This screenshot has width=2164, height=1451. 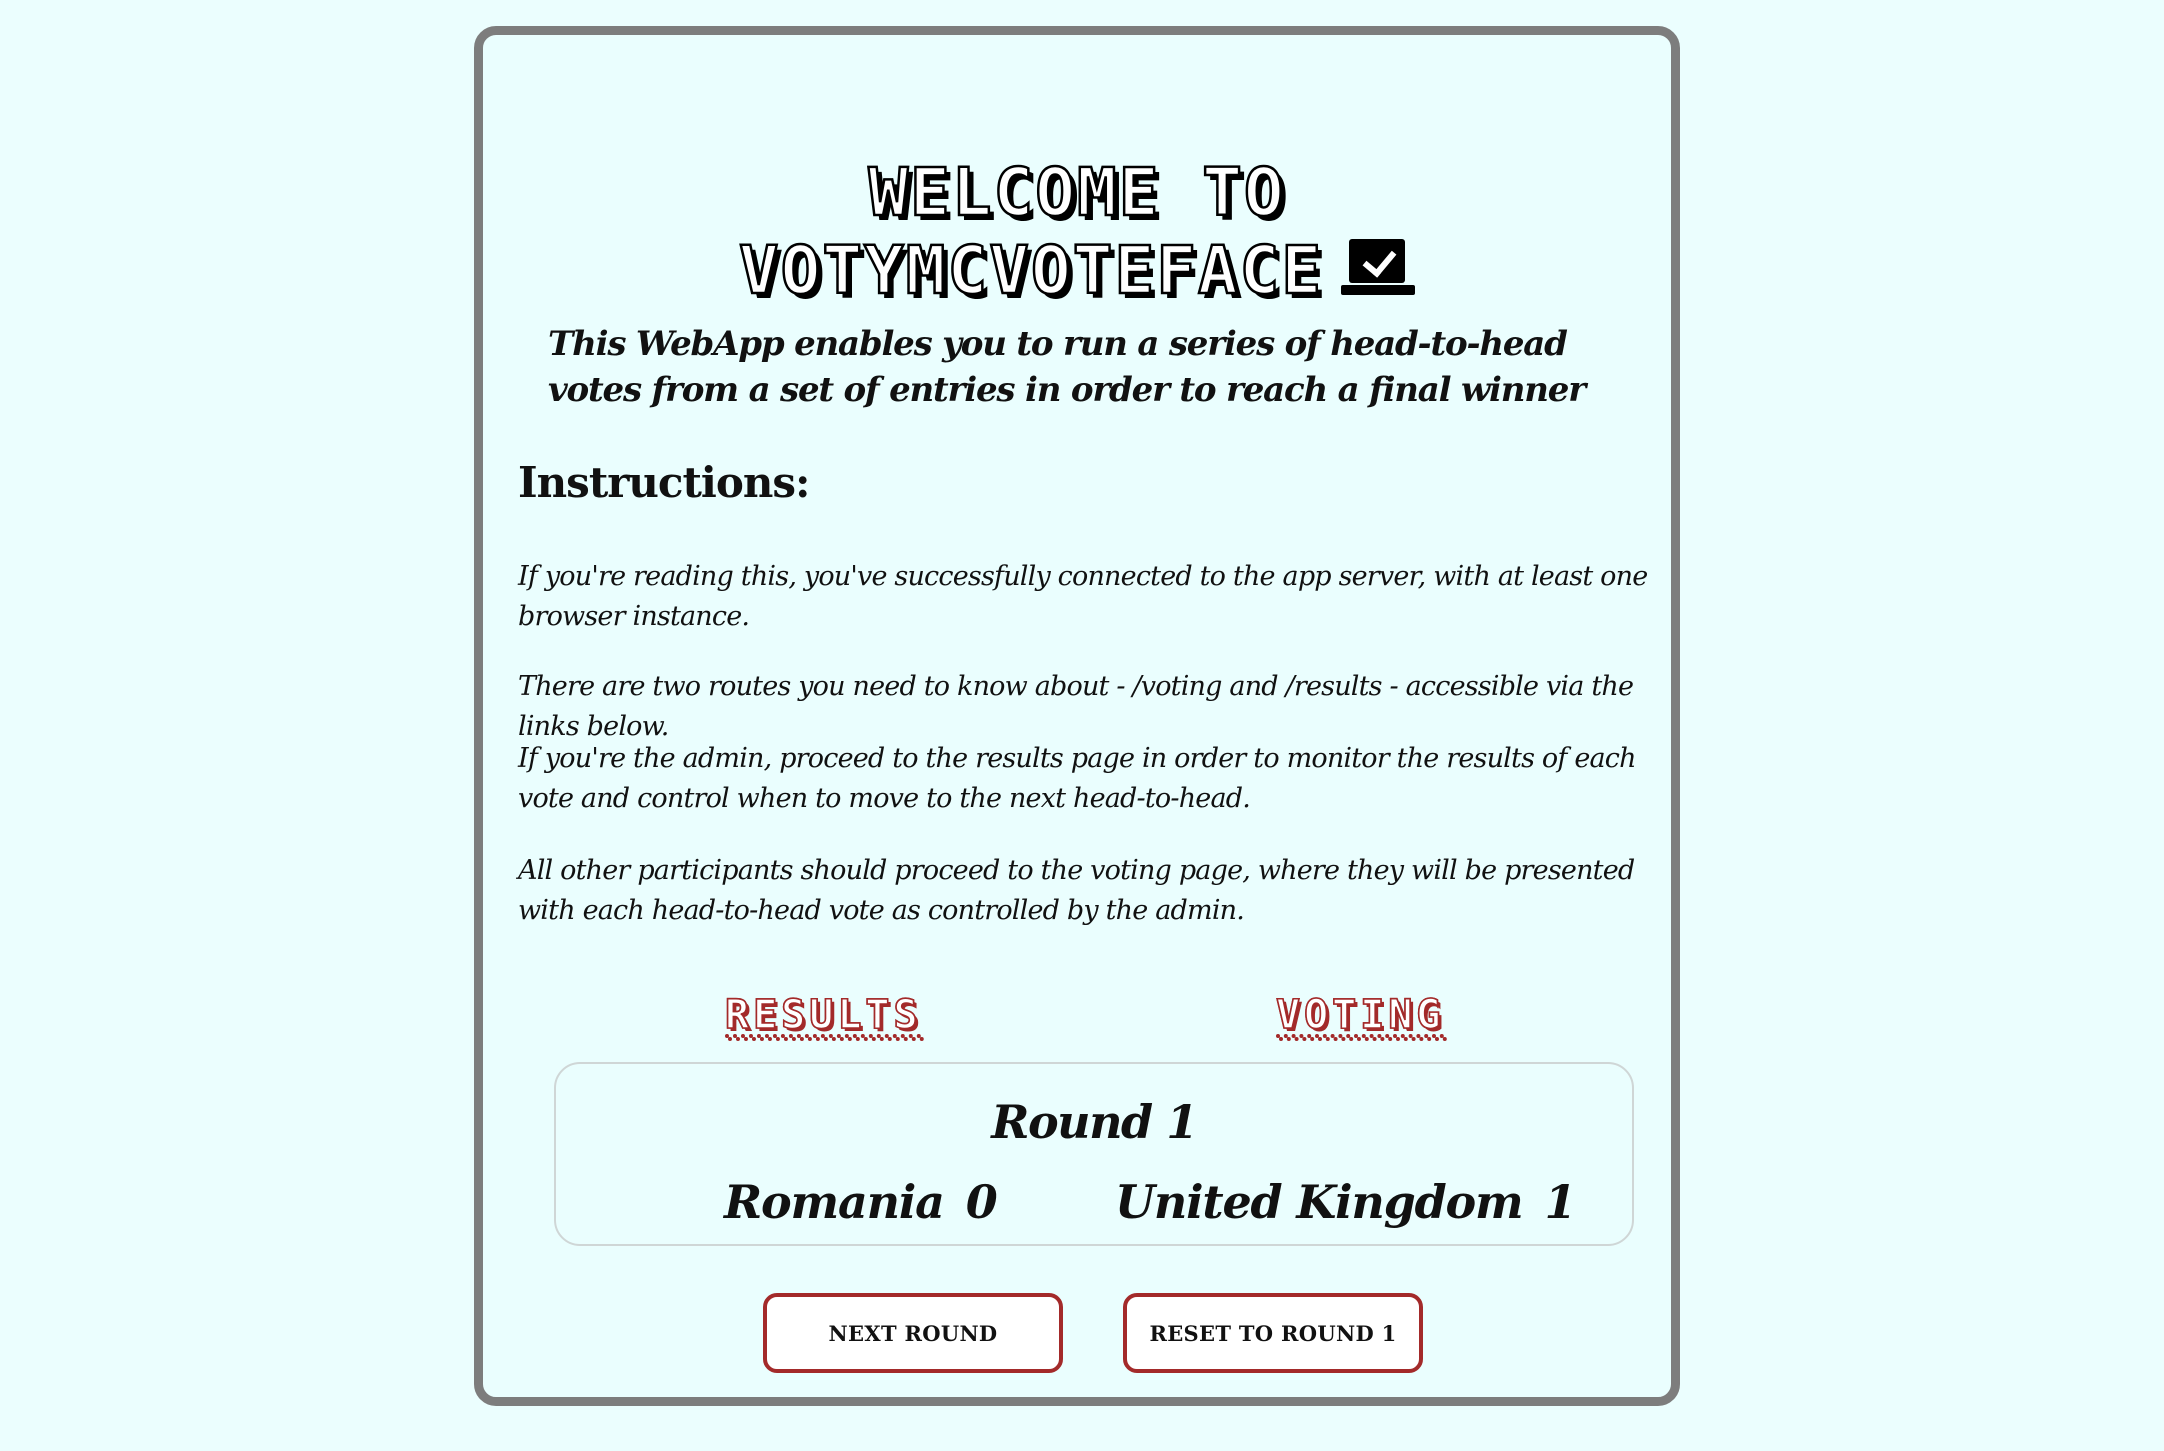 I want to click on reset-round-button: Reset to Round 1, so click(x=1273, y=1333).